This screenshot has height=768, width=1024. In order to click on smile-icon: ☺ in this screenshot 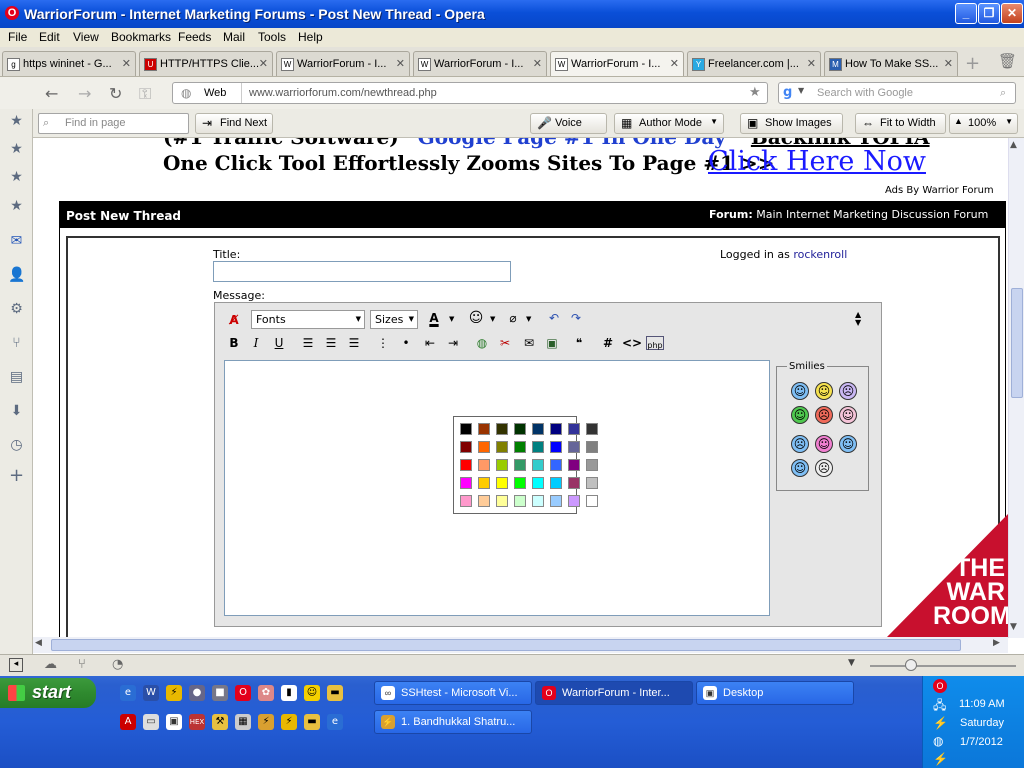, I will do `click(800, 391)`.